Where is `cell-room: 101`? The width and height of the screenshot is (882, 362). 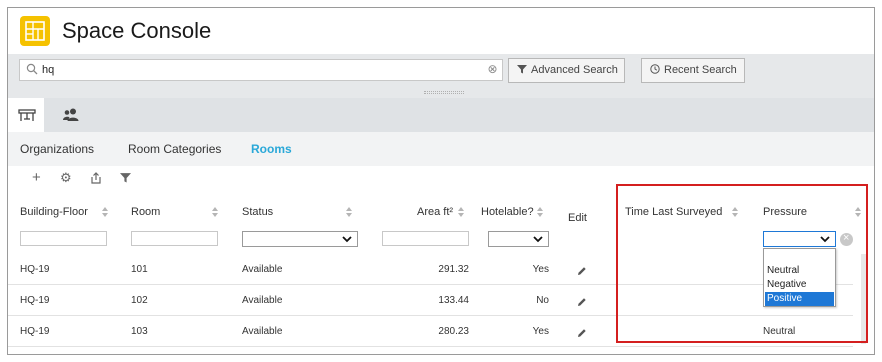
cell-room: 101 is located at coordinates (139, 269).